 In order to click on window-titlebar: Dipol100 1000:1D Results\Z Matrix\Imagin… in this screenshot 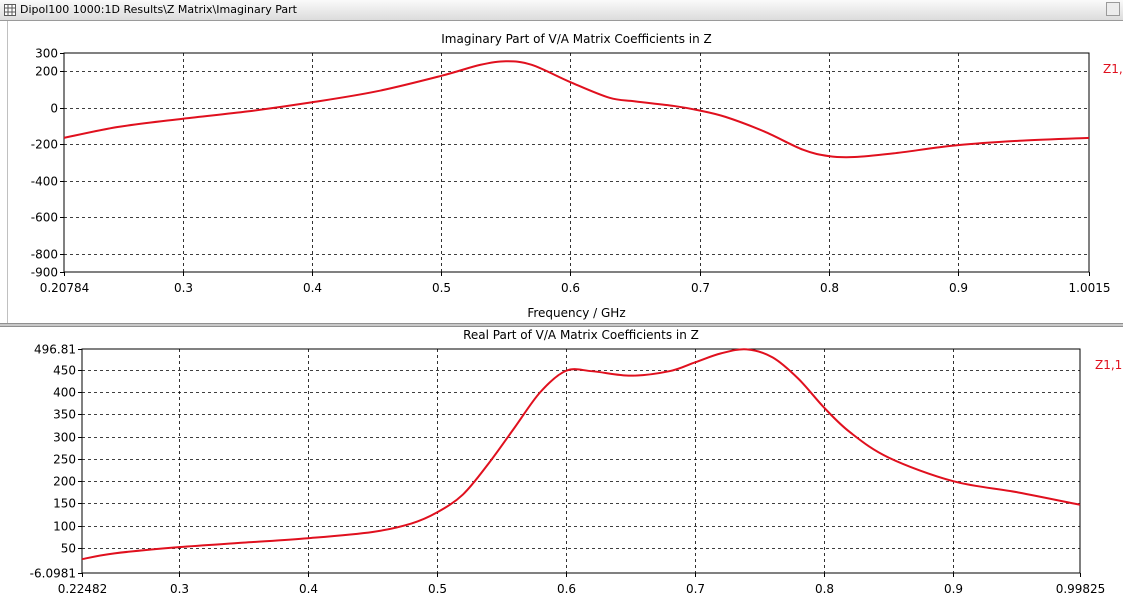, I will do `click(561, 10)`.